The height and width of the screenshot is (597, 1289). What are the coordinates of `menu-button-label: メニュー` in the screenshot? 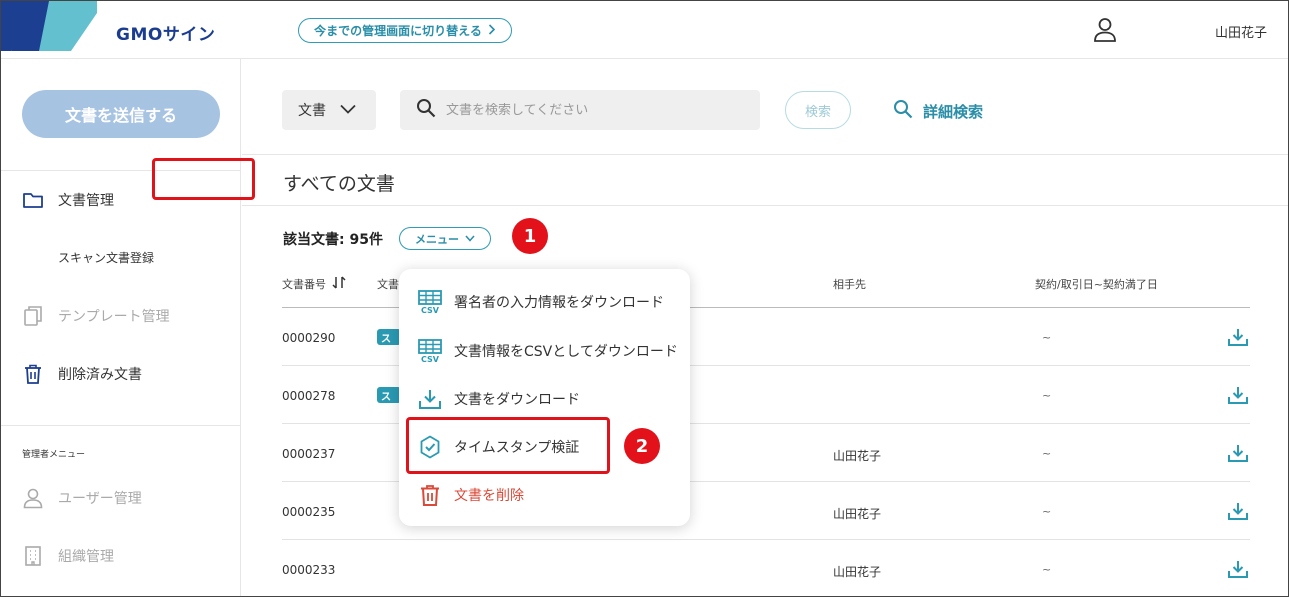 It's located at (437, 239).